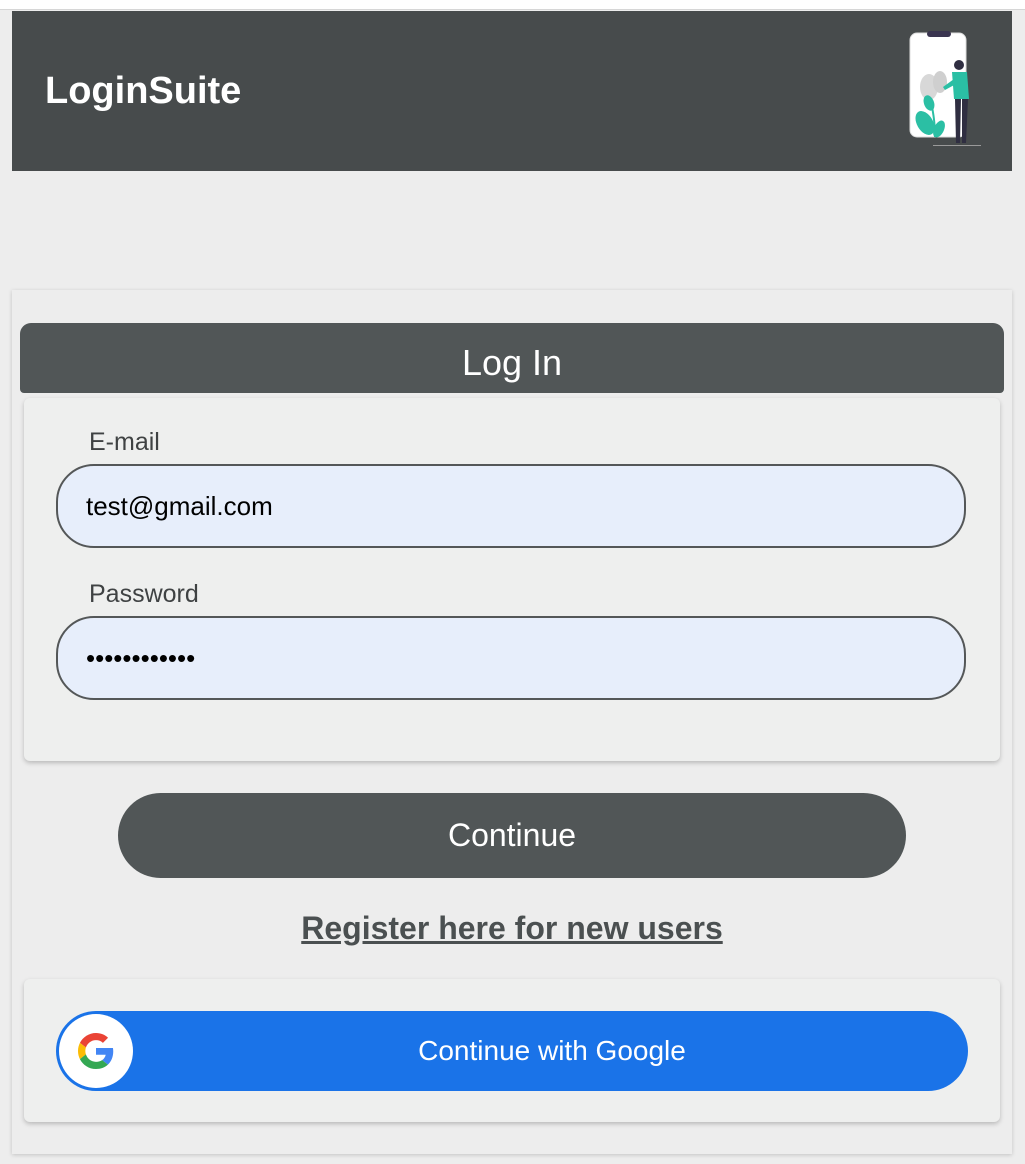  I want to click on google-signin-button: Continue with Google, so click(512, 1051).